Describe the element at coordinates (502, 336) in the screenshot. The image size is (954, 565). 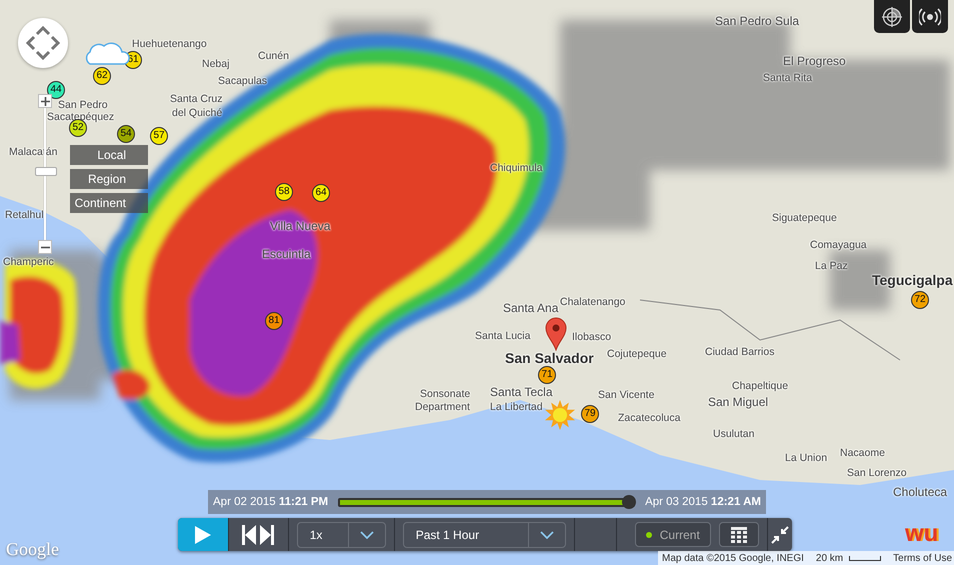
I see `place-label: Santa Lucia` at that location.